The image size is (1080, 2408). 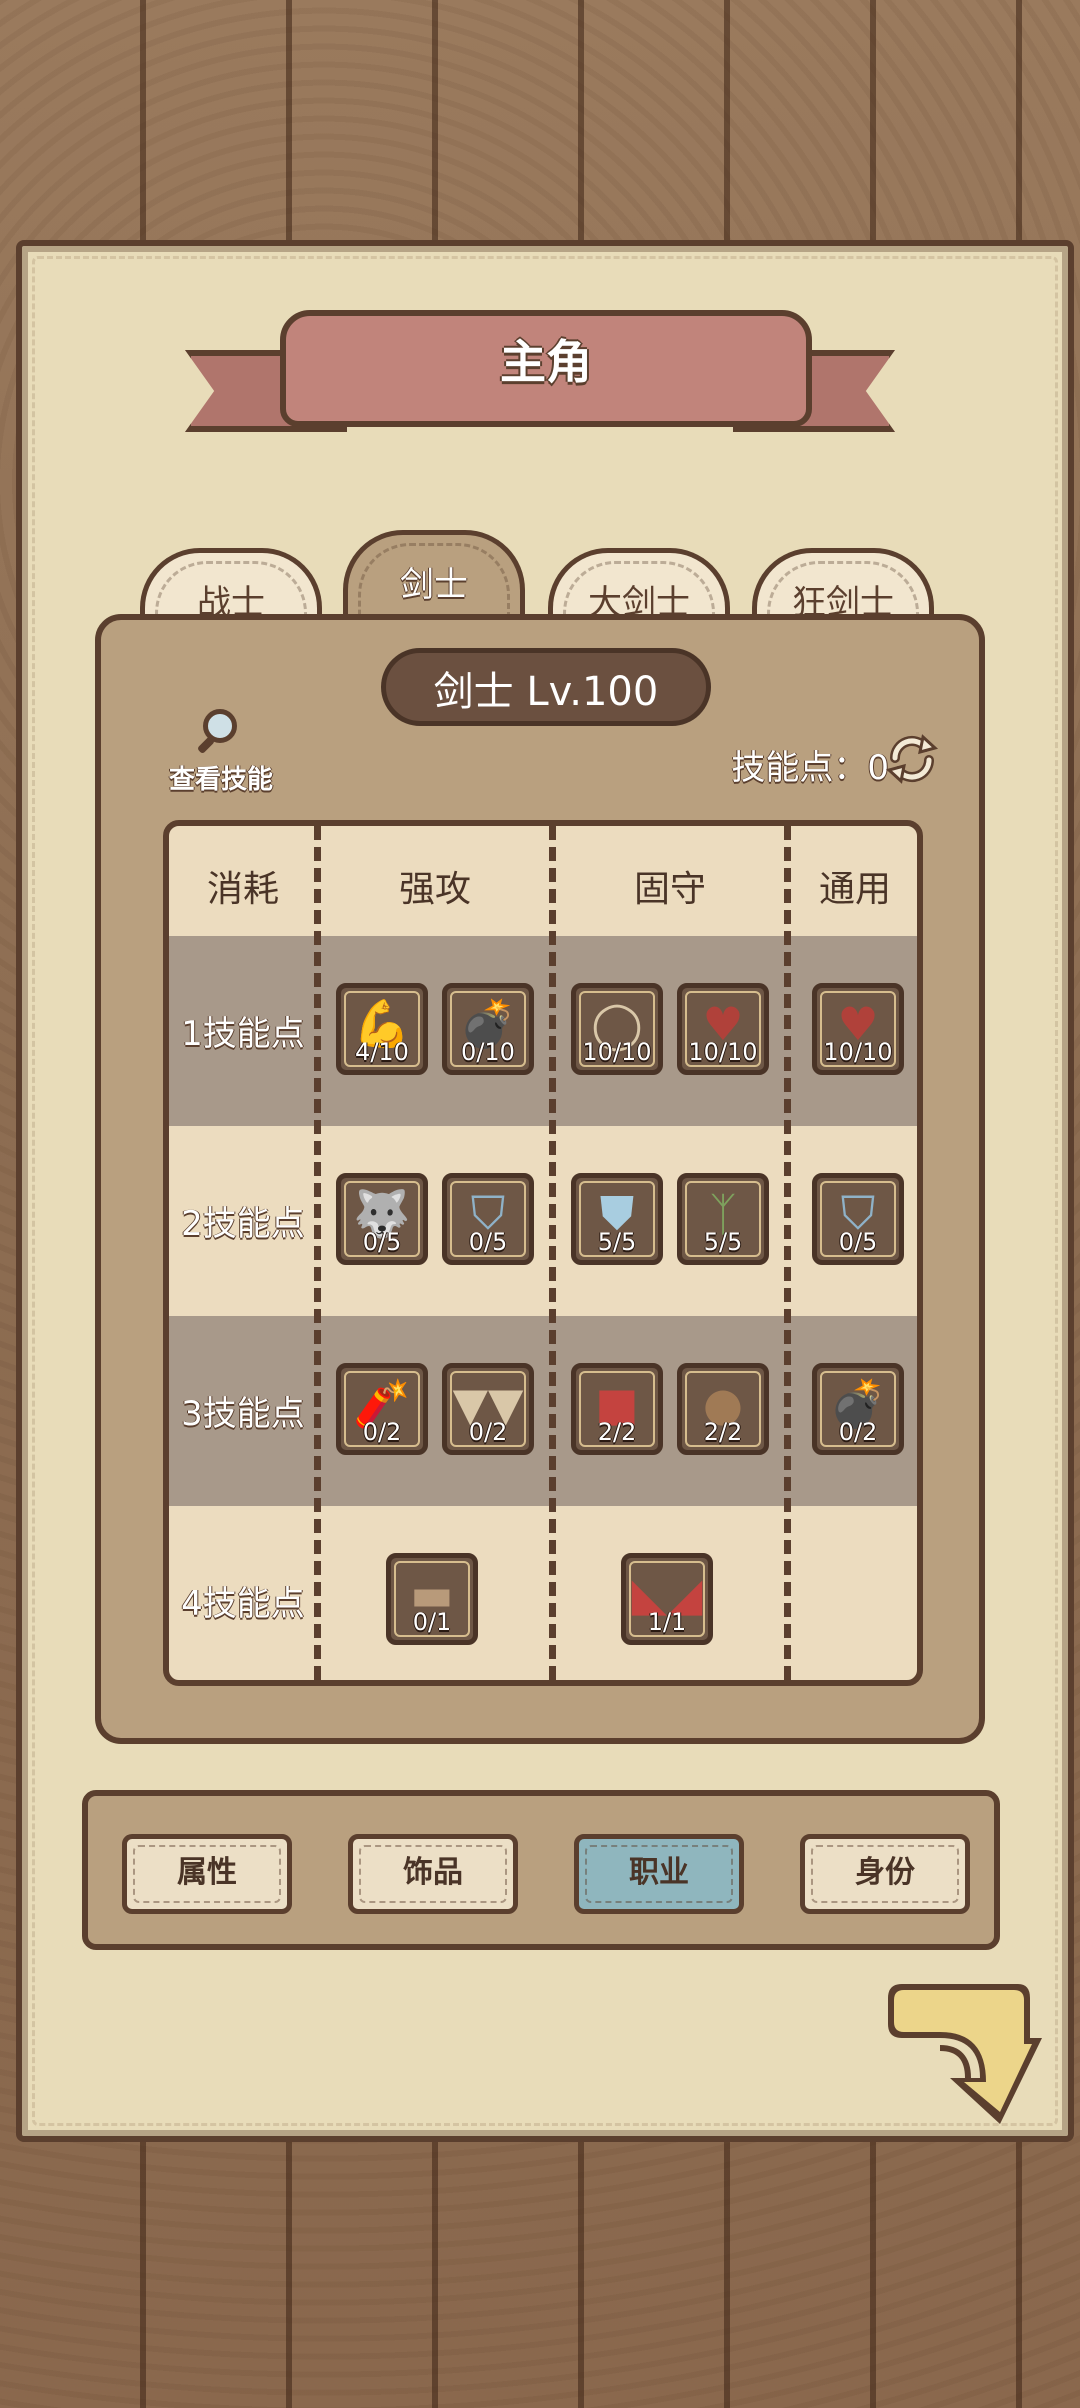 I want to click on back-arrow-icon, so click(x=965, y=2053).